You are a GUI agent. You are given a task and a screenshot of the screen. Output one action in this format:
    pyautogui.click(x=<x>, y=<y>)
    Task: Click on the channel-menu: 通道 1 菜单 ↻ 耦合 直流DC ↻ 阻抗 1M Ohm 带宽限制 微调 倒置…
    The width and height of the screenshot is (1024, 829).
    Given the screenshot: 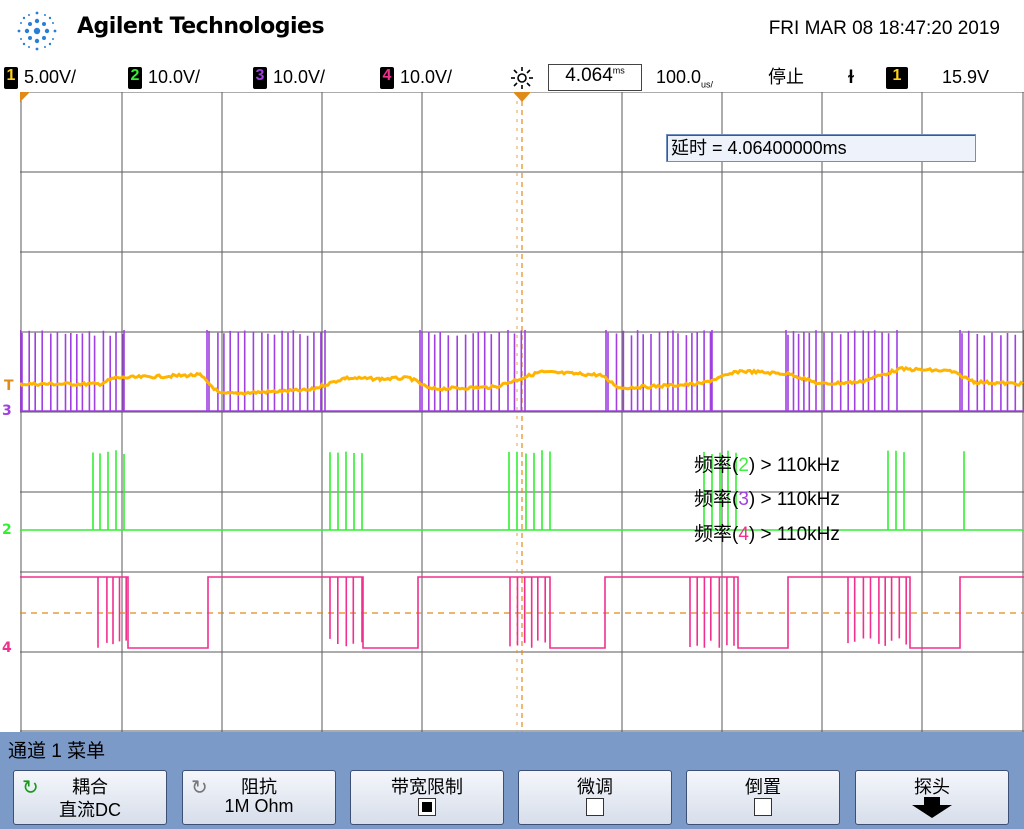 What is the action you would take?
    pyautogui.click(x=512, y=780)
    